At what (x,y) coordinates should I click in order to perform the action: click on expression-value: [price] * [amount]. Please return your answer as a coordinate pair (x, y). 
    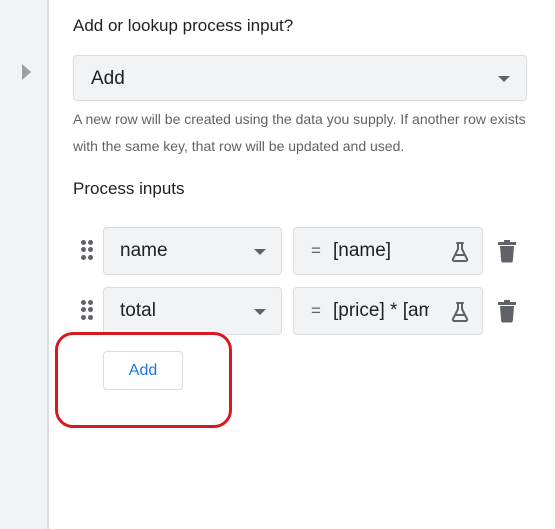
    Looking at the image, I should click on (381, 310).